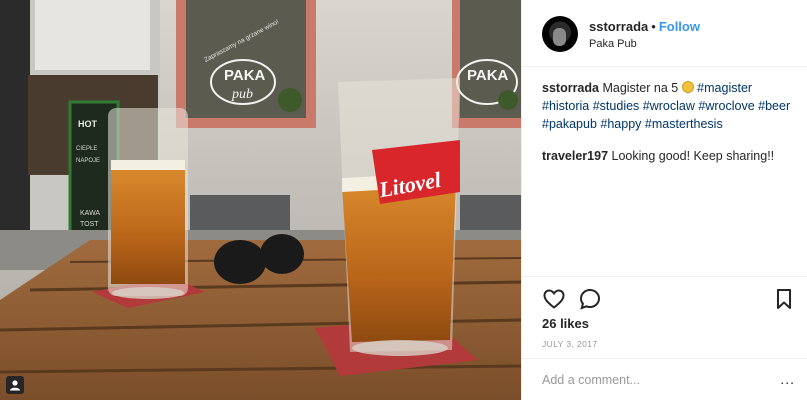 The height and width of the screenshot is (401, 807). I want to click on heart-icon, so click(554, 299).